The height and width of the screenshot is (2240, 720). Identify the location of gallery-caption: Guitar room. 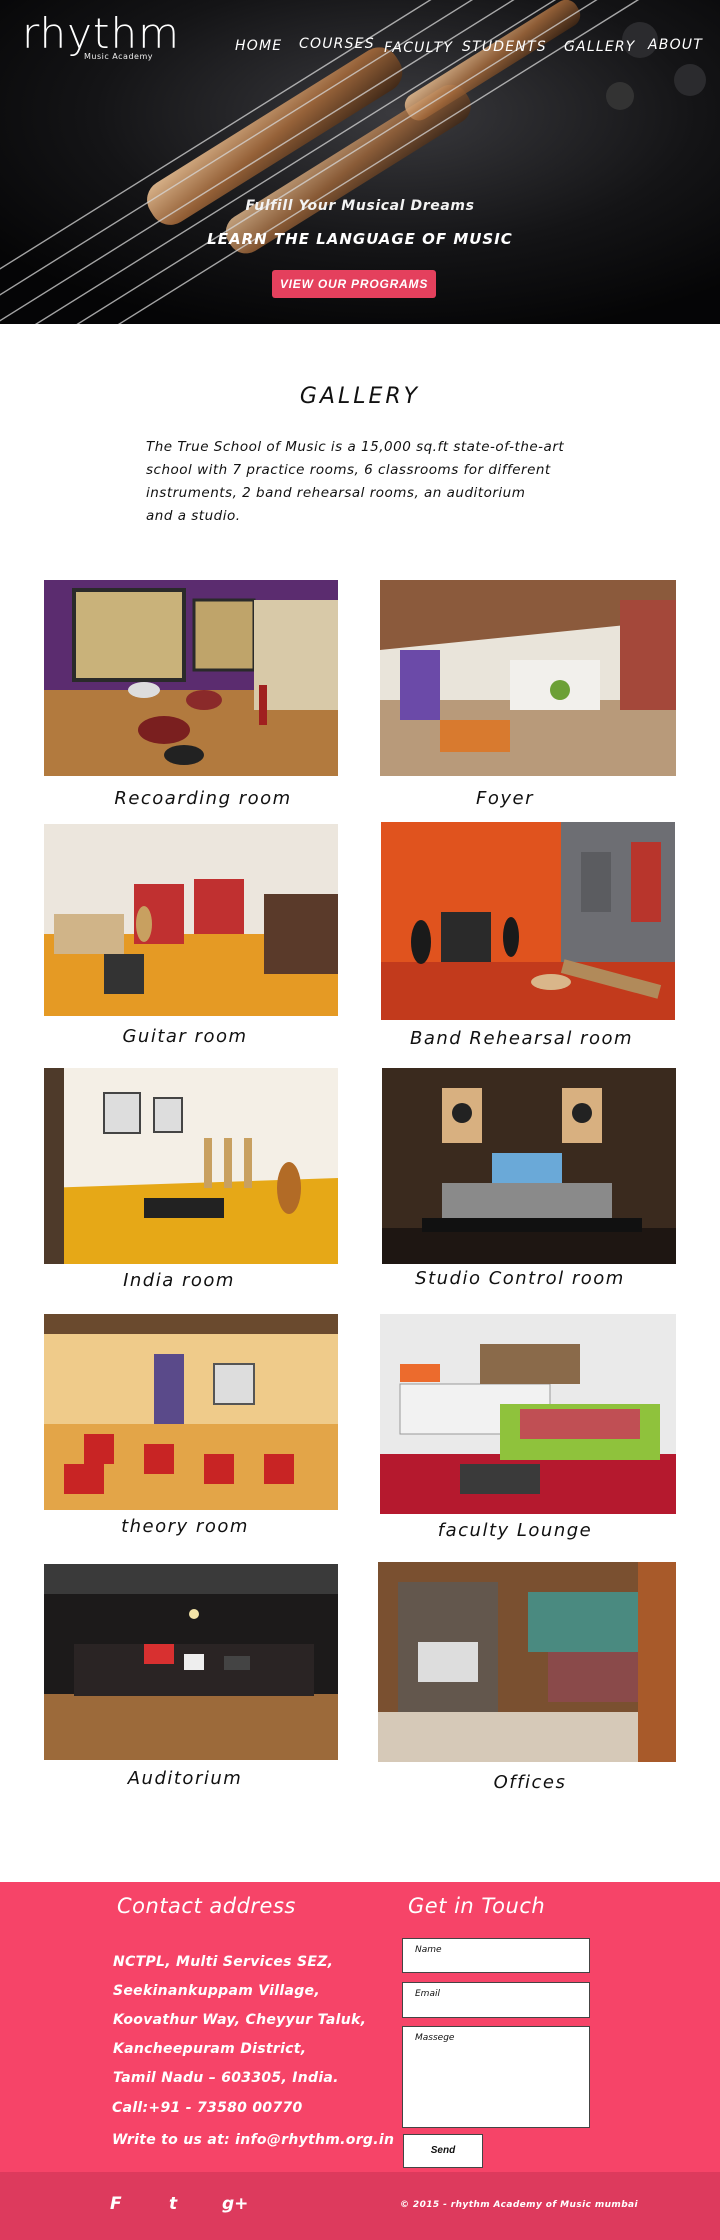
(185, 1036).